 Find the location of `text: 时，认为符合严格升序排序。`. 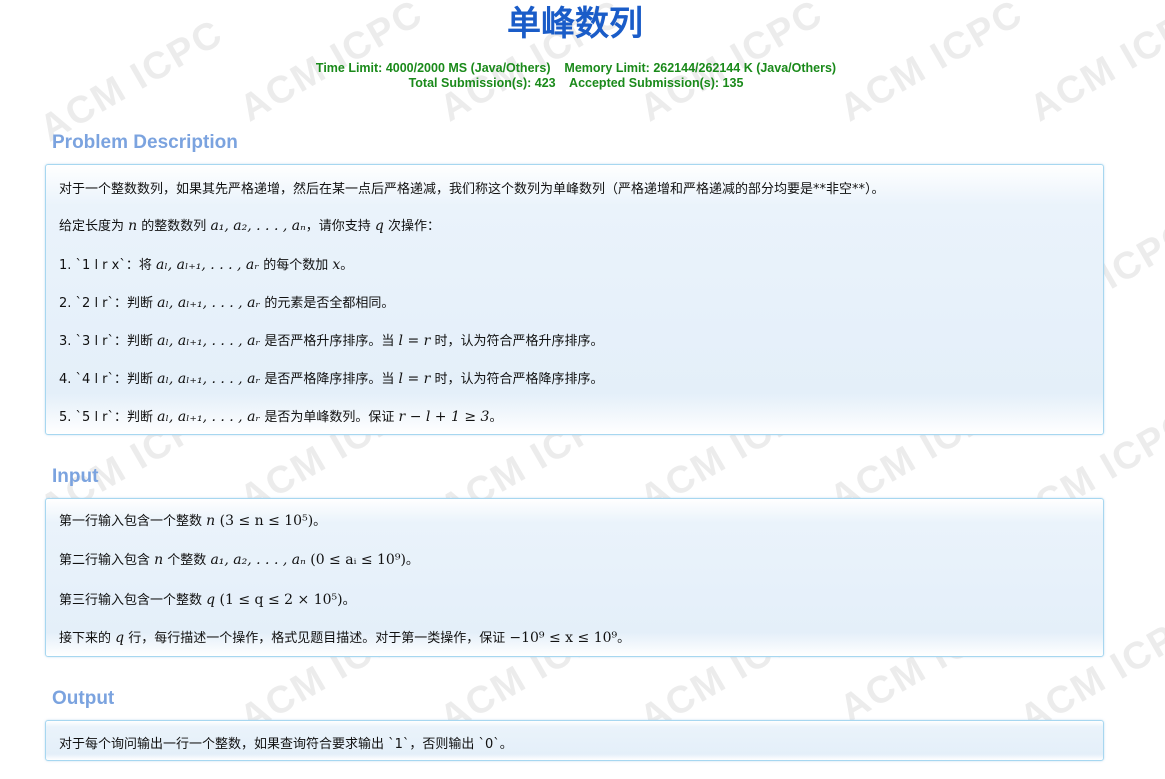

text: 时，认为符合严格升序排序。 is located at coordinates (517, 341).